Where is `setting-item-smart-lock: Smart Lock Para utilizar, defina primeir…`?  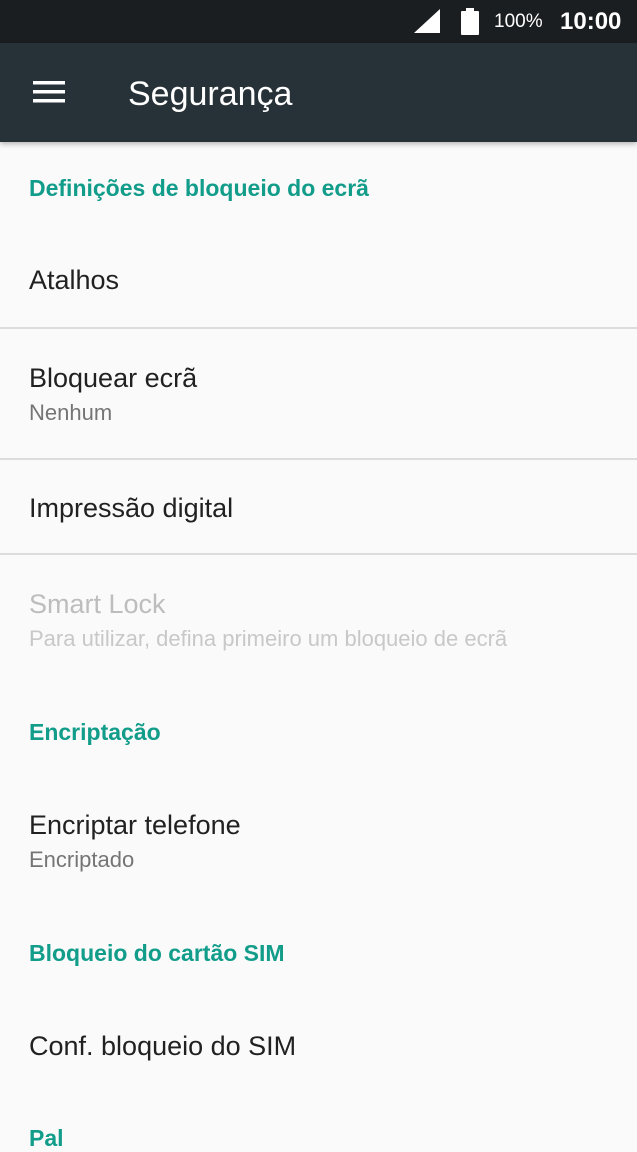 setting-item-smart-lock: Smart Lock Para utilizar, defina primeir… is located at coordinates (318, 615).